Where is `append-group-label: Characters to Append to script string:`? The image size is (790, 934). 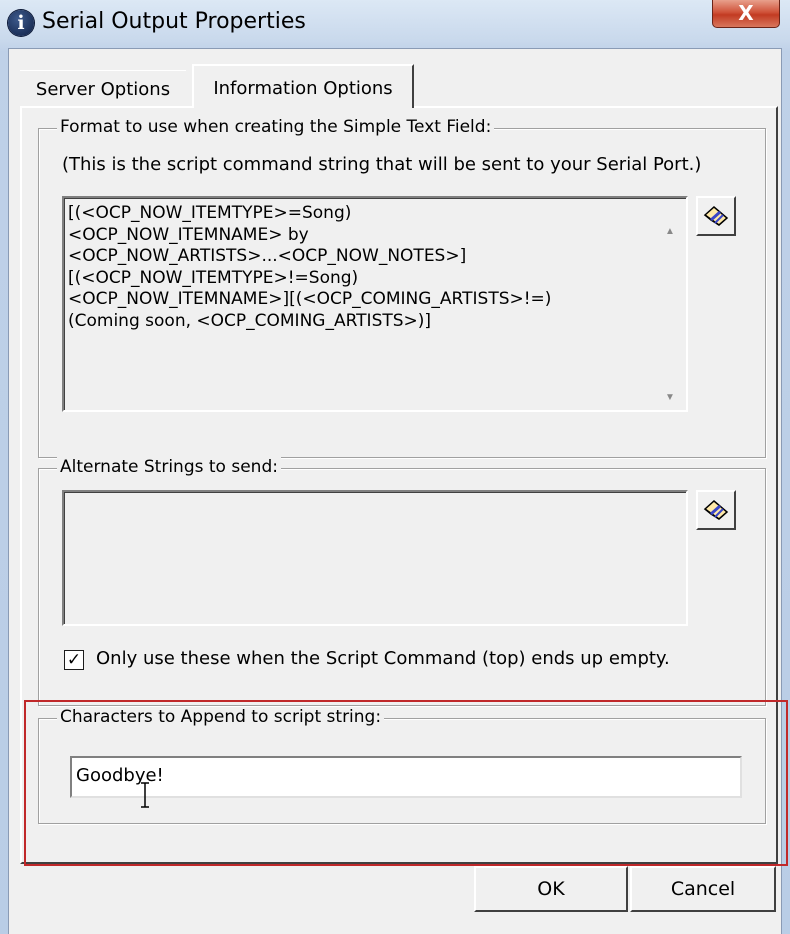
append-group-label: Characters to Append to script string: is located at coordinates (221, 717).